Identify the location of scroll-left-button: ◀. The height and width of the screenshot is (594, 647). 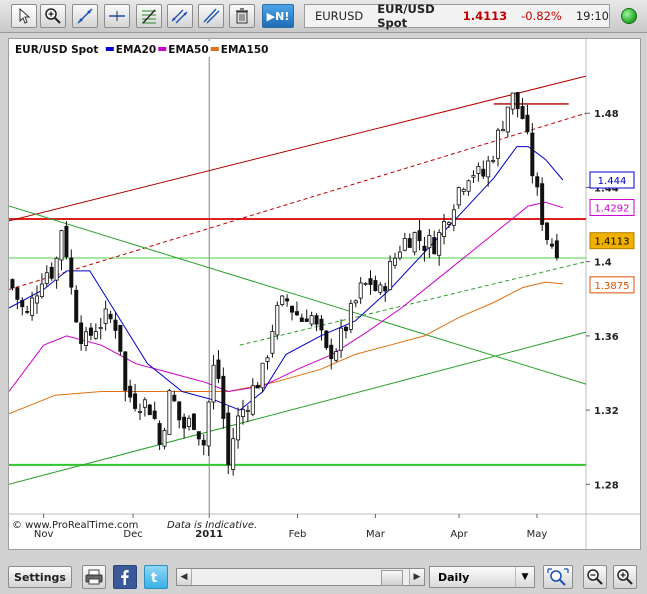
(184, 577).